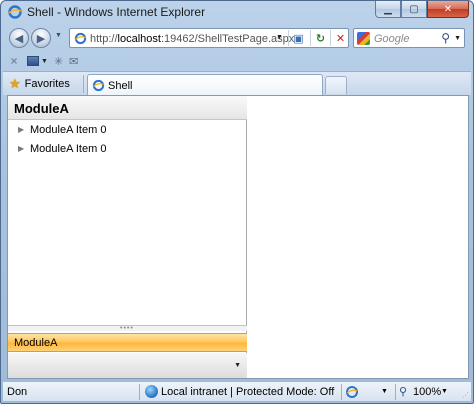  I want to click on stop-icon: ✕, so click(340, 38).